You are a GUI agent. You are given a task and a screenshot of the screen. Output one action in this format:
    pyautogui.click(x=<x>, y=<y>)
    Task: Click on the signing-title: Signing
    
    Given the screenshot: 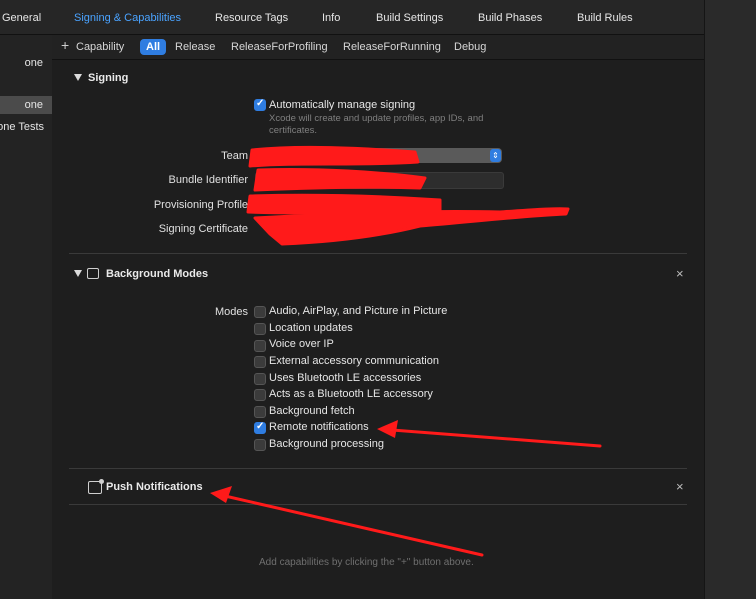 What is the action you would take?
    pyautogui.click(x=108, y=78)
    